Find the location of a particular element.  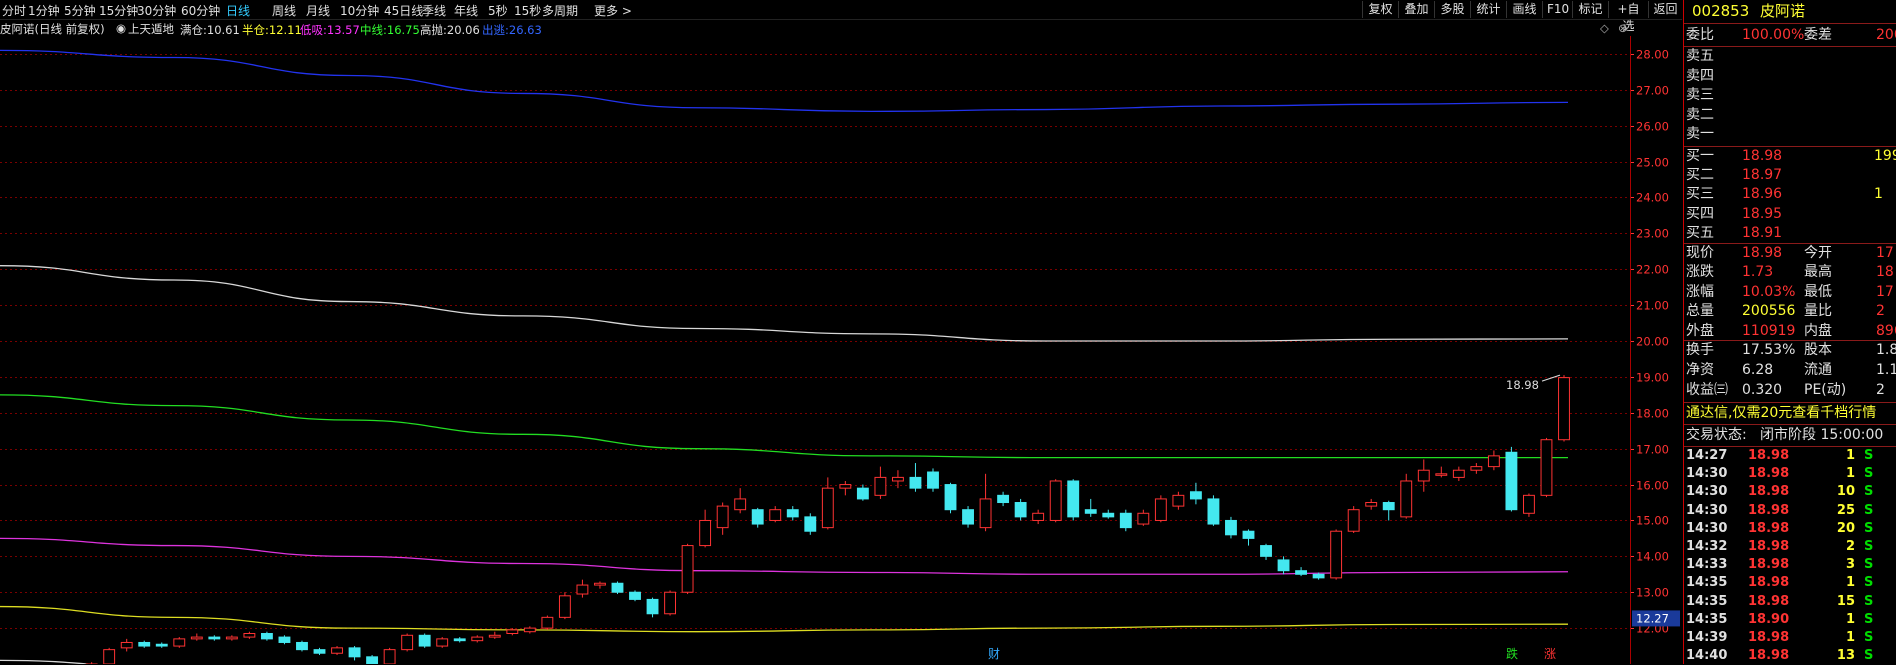

toolbar-button-0: 复权 is located at coordinates (1380, 9).